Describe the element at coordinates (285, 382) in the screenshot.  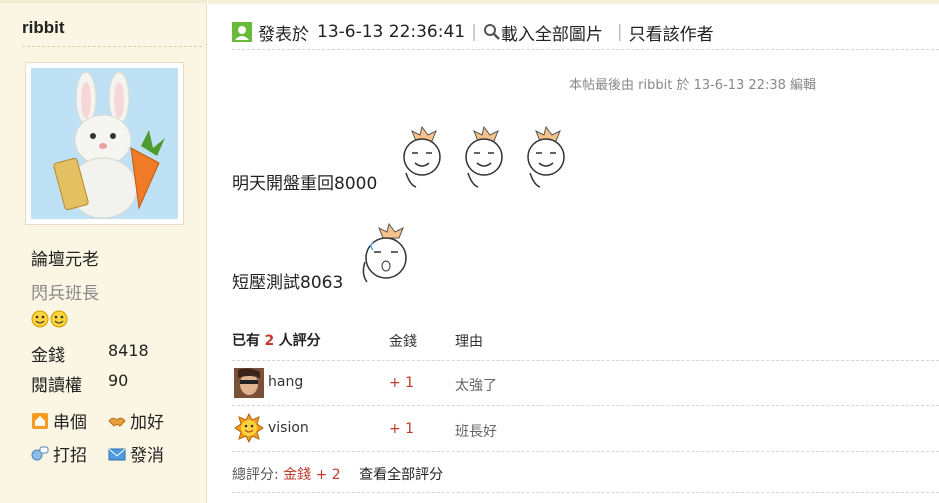
I see `rater-name: hang` at that location.